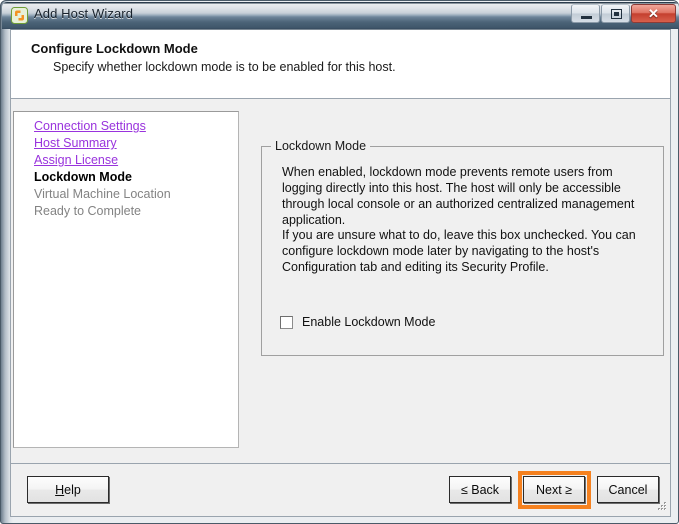 Image resolution: width=679 pixels, height=524 pixels. Describe the element at coordinates (84, 13) in the screenshot. I see `window-title: Add Host Wizard` at that location.